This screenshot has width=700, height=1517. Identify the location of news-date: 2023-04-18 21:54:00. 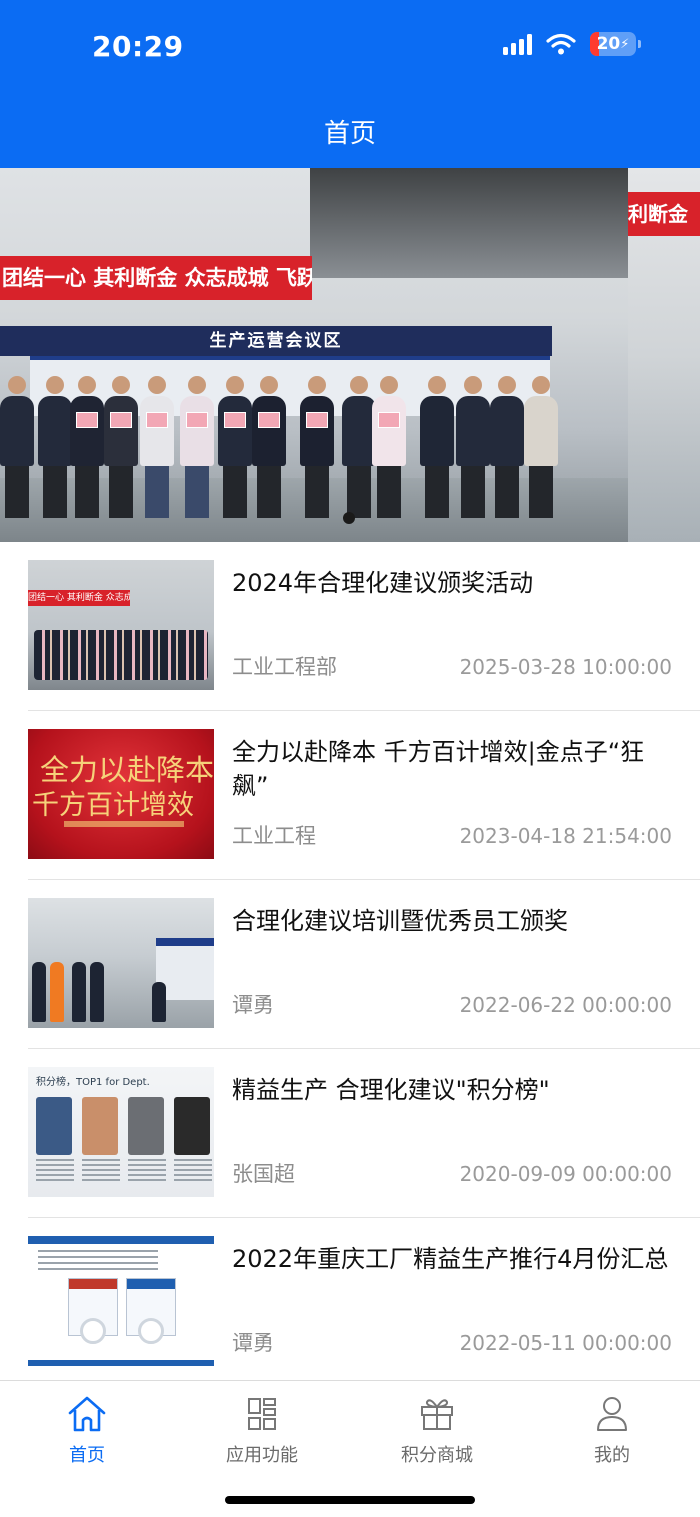
(565, 836).